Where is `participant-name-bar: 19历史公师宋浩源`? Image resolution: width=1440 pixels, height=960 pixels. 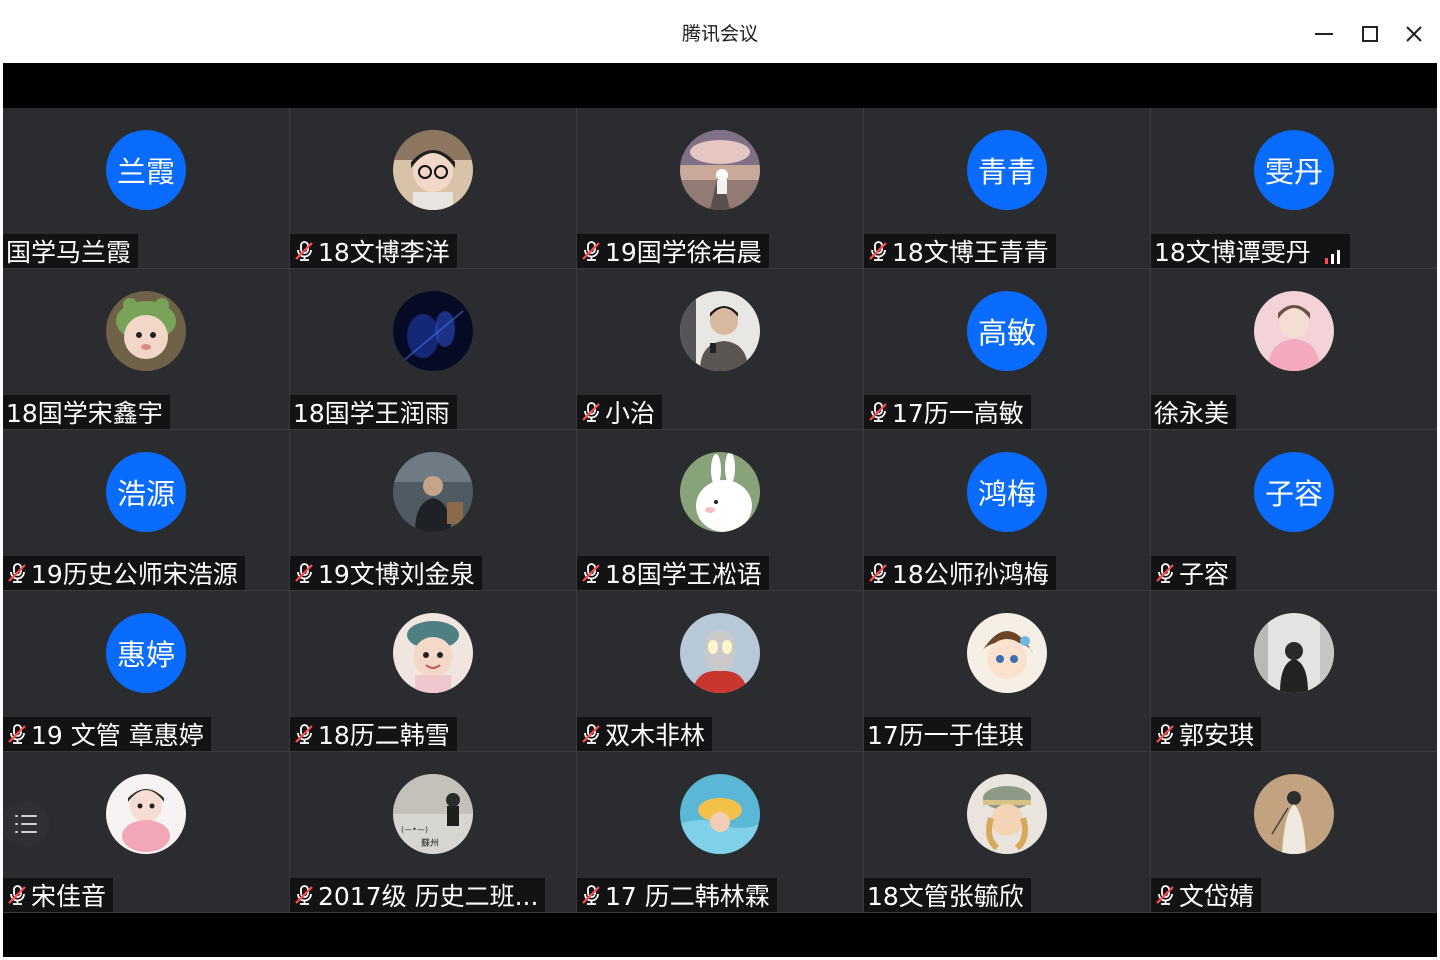
participant-name-bar: 19历史公师宋浩源 is located at coordinates (124, 573).